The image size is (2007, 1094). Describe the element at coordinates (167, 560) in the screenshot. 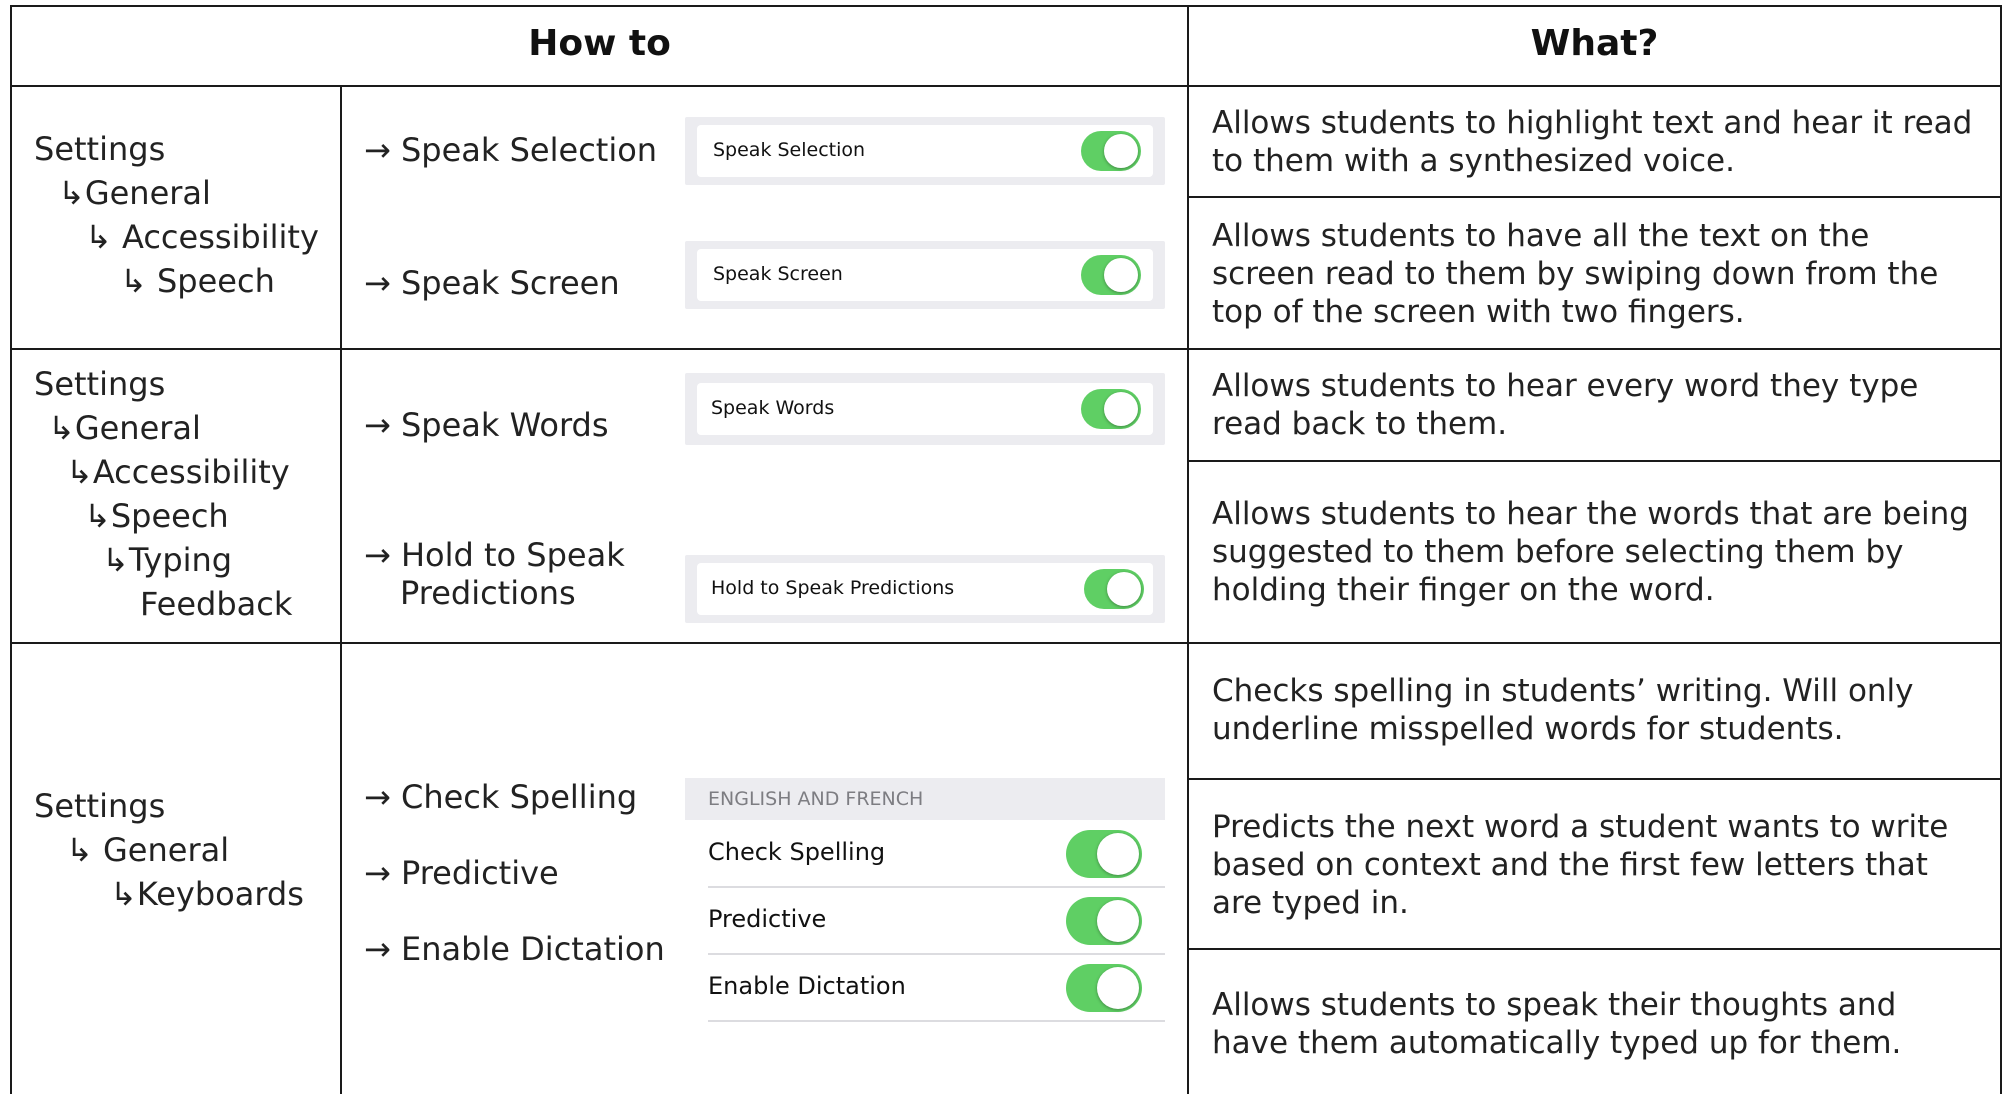

I see `path-typing: ↳Typing` at that location.